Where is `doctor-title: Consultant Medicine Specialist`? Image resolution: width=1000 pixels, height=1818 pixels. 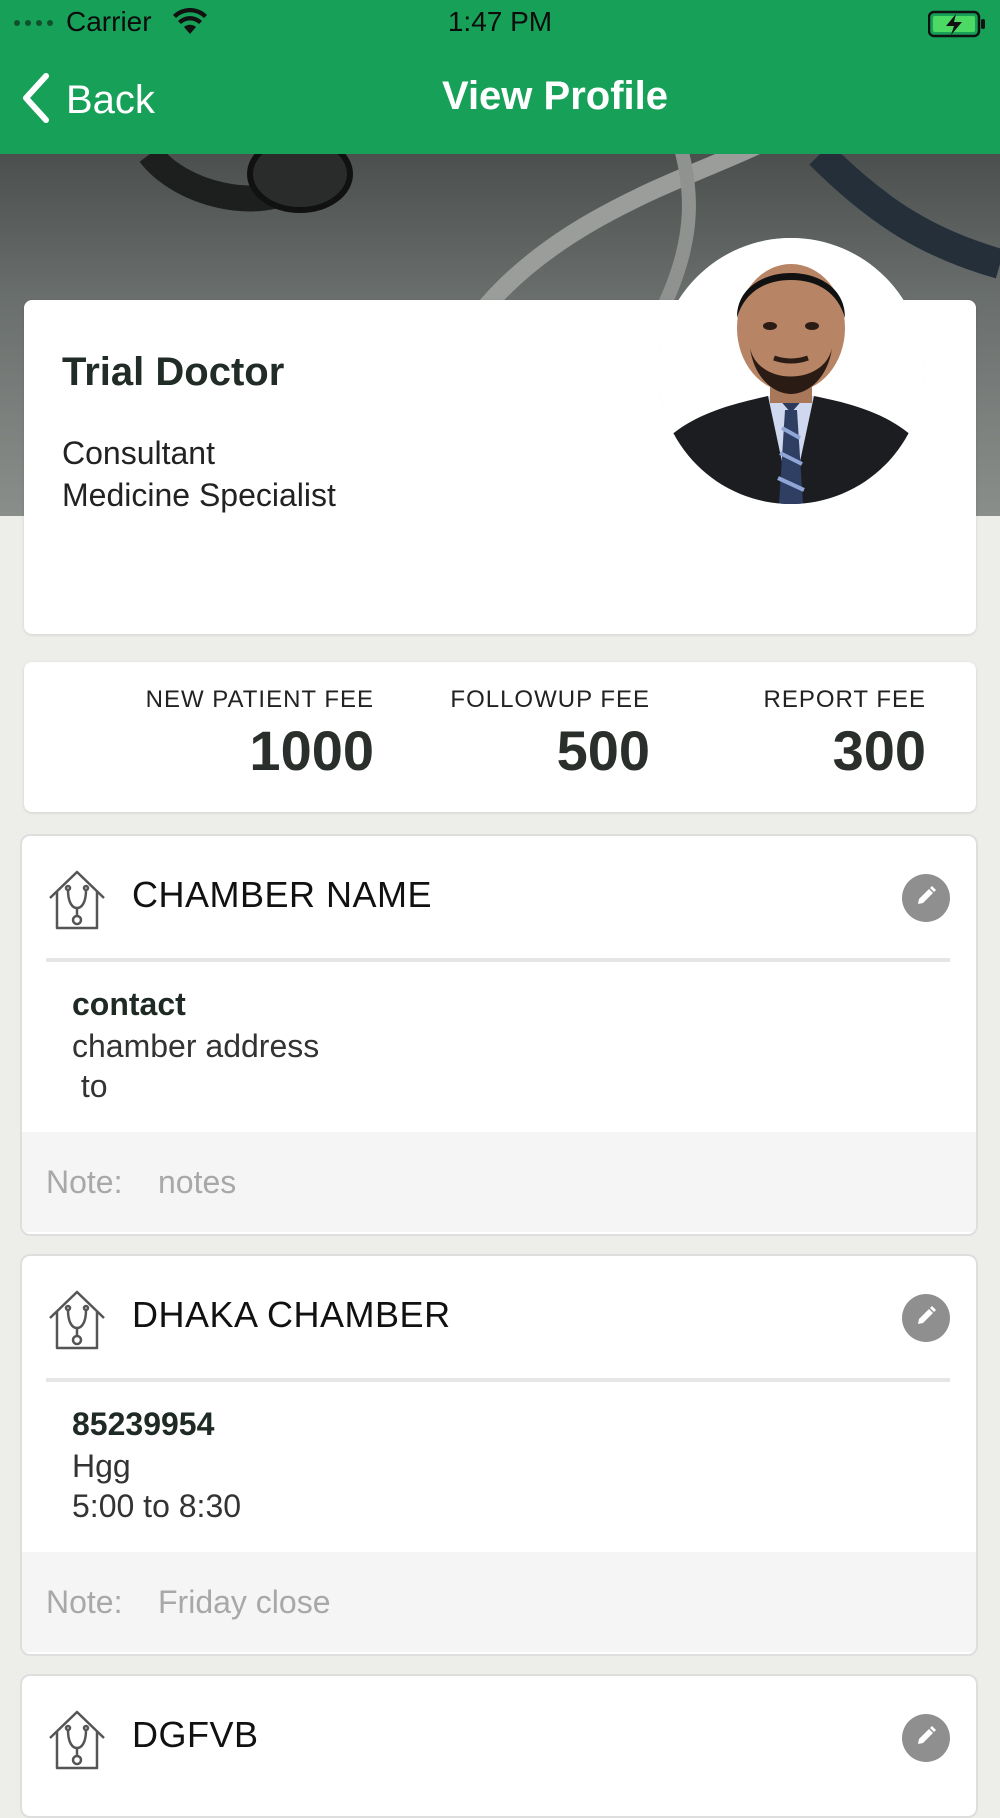
doctor-title: Consultant Medicine Specialist is located at coordinates (199, 474).